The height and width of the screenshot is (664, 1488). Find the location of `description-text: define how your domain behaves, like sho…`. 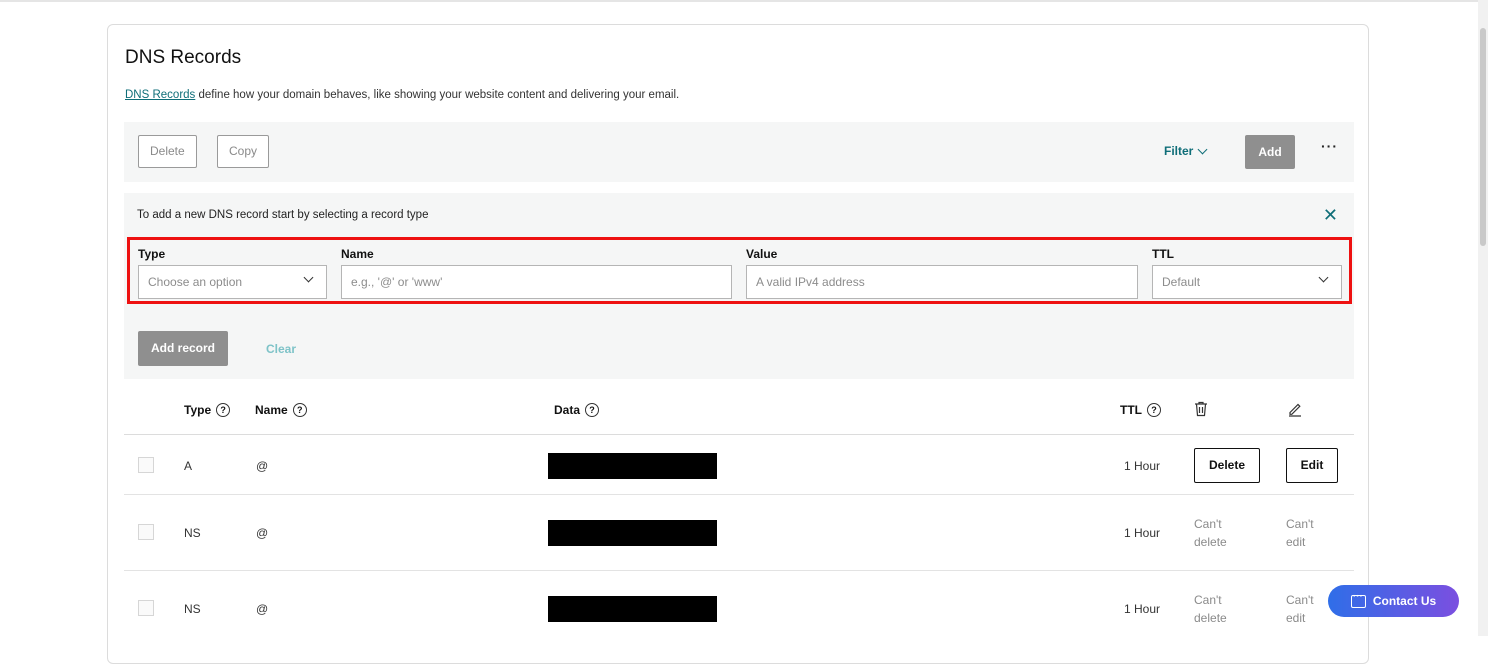

description-text: define how your domain behaves, like sho… is located at coordinates (437, 95).